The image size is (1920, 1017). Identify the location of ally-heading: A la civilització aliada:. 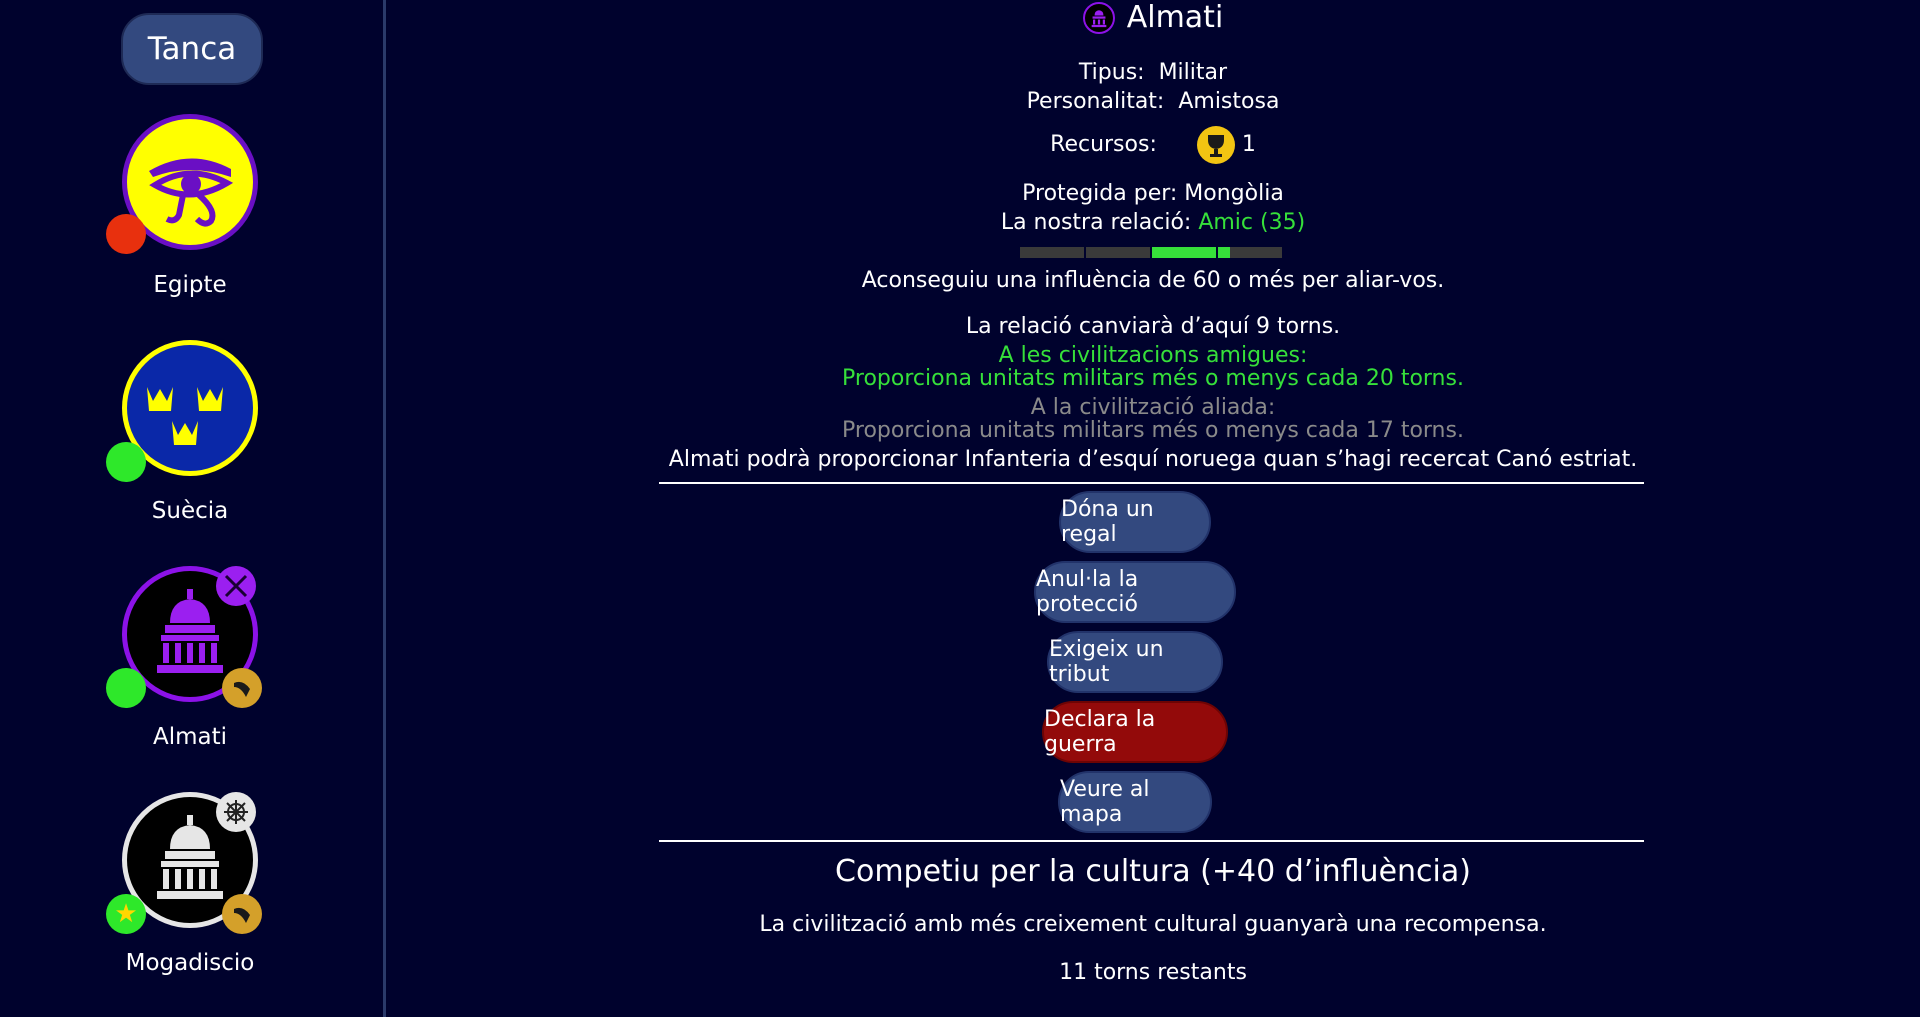
(1153, 407).